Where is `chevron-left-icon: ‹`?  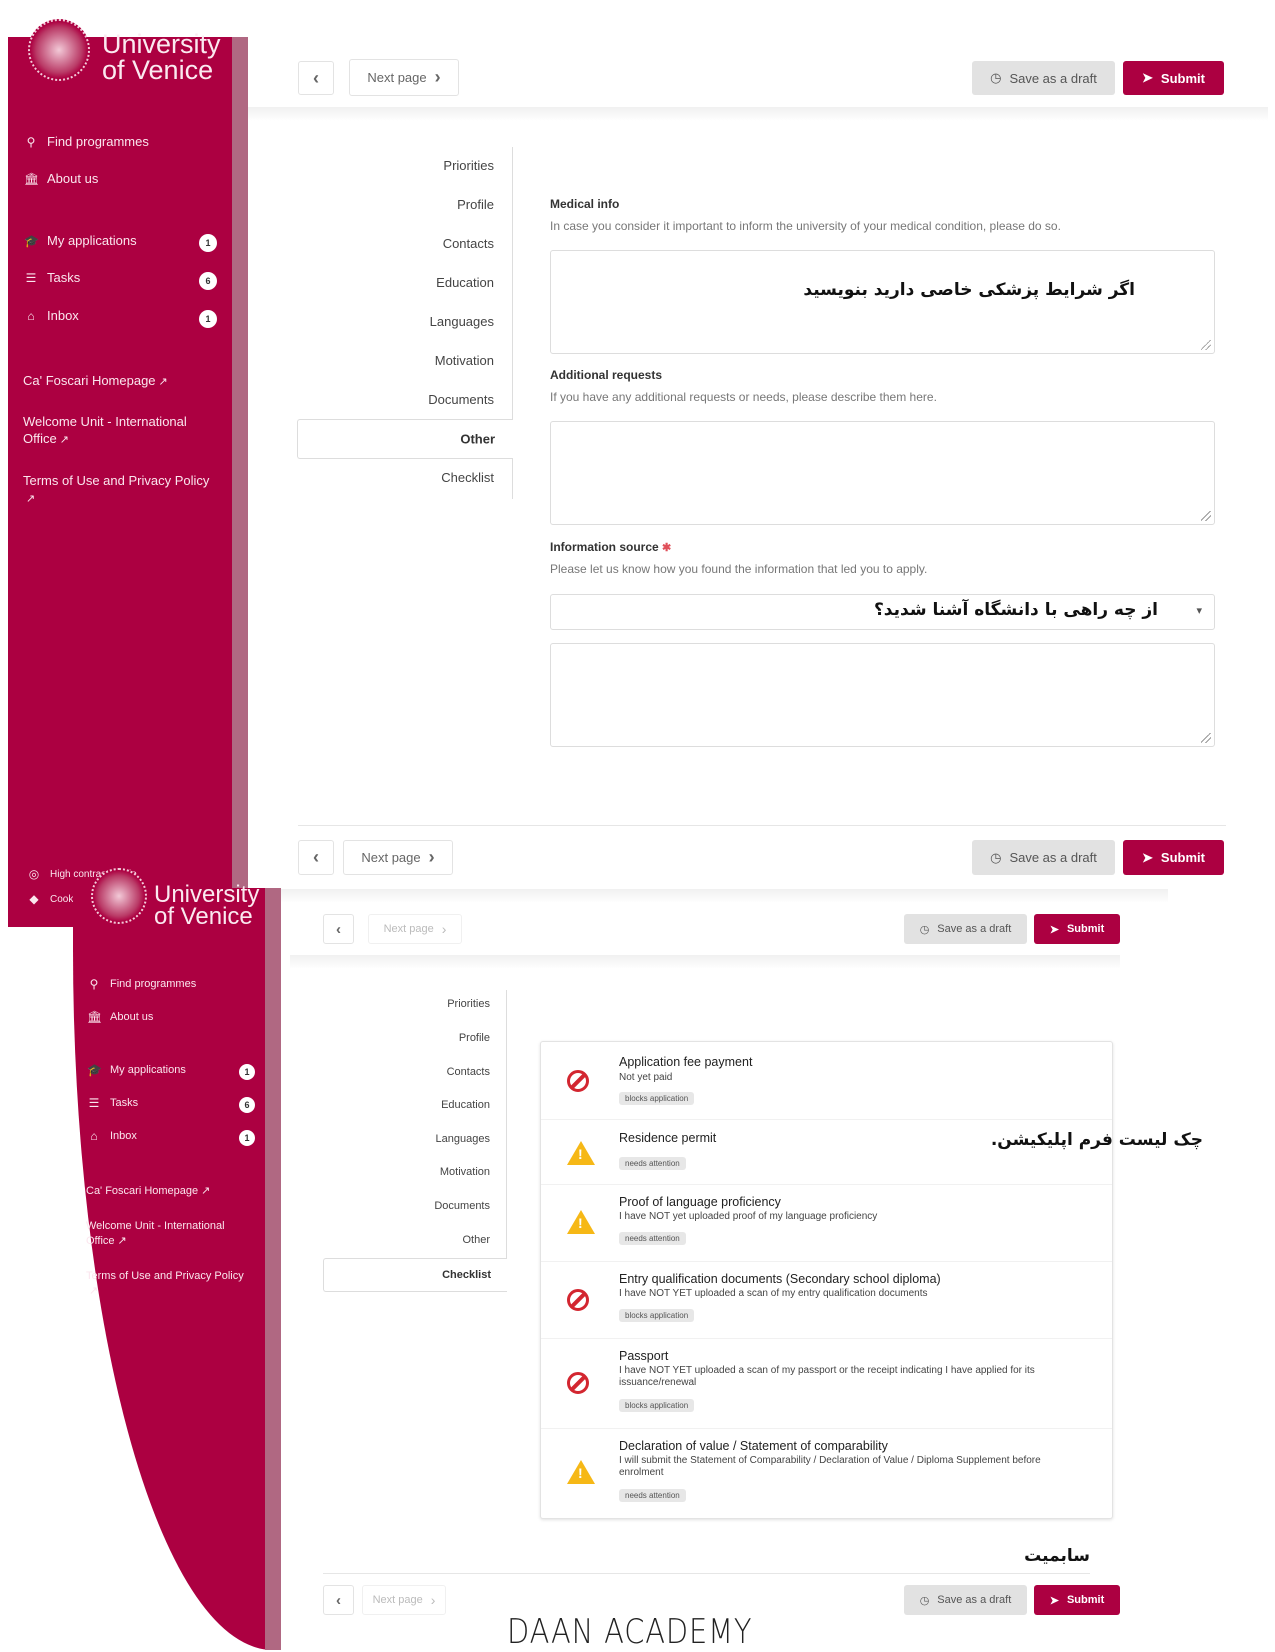 chevron-left-icon: ‹ is located at coordinates (316, 77).